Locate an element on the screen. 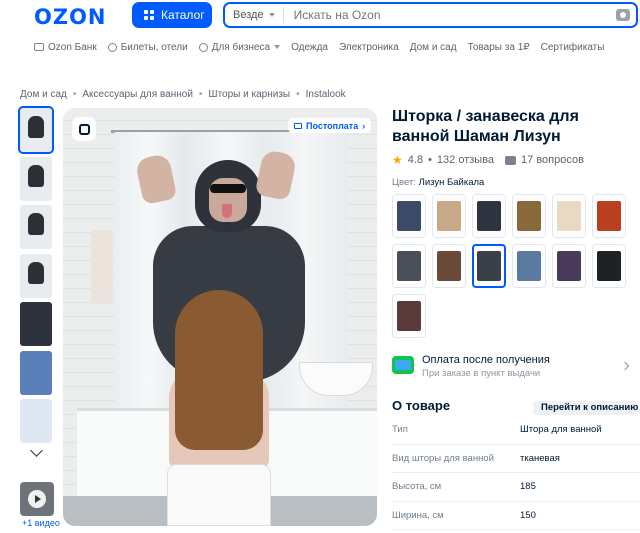 This screenshot has width=640, height=533. video-count-label: +1 видео is located at coordinates (41, 523).